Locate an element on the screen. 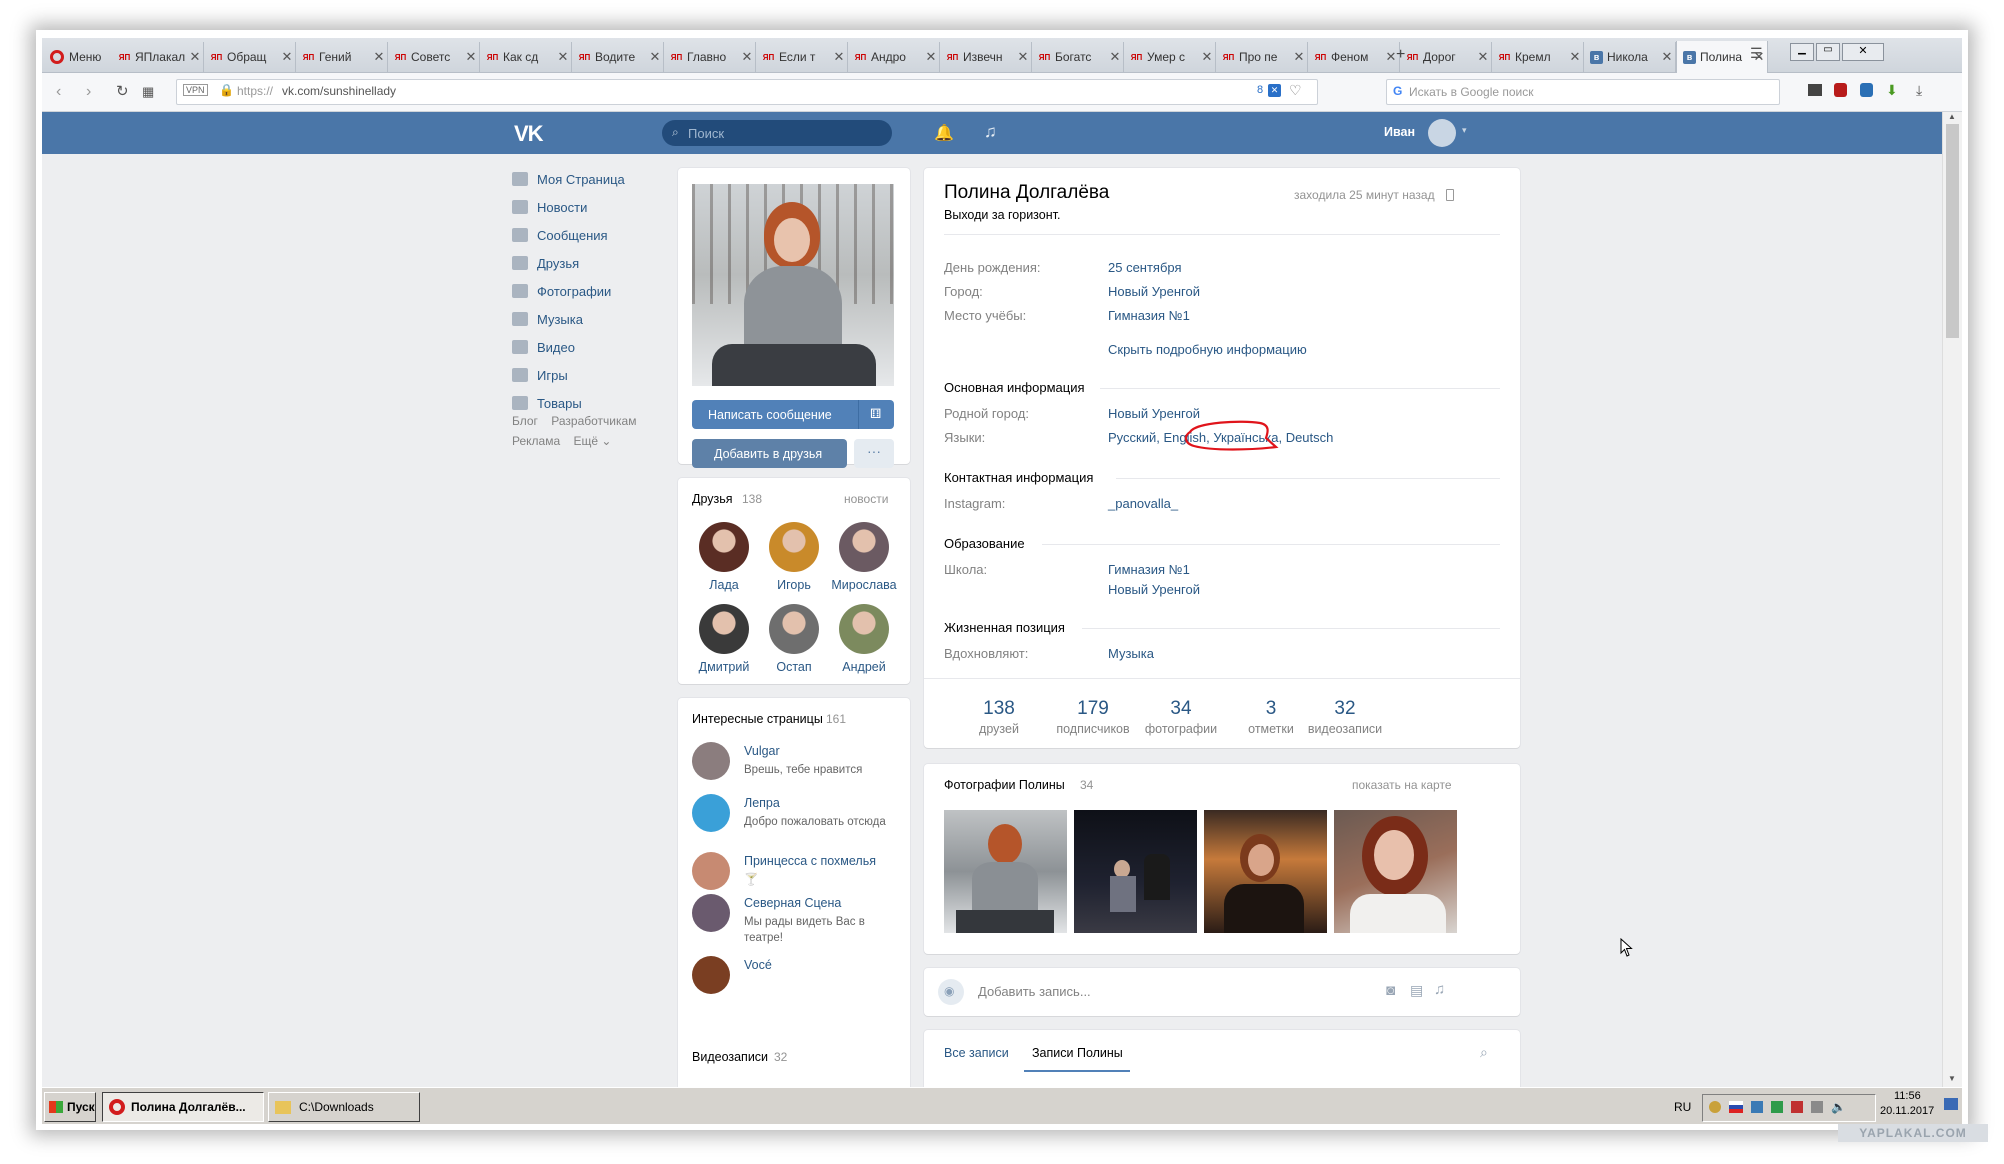 The width and height of the screenshot is (2004, 1164). sidebar-item: Игры is located at coordinates (540, 375).